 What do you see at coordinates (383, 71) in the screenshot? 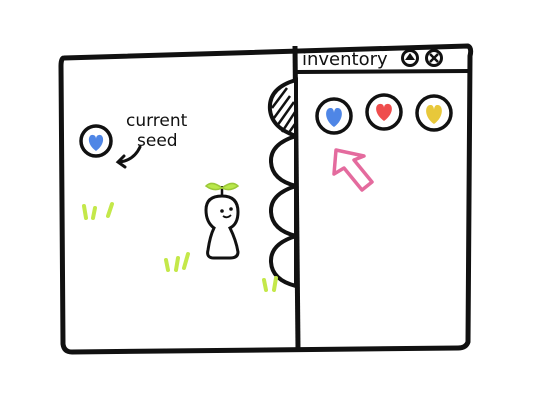
I see `inventory-header-divider` at bounding box center [383, 71].